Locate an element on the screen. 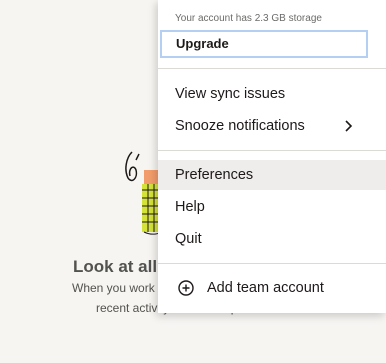 This screenshot has width=386, height=363. empty-state-text: When you work is located at coordinates (113, 288).